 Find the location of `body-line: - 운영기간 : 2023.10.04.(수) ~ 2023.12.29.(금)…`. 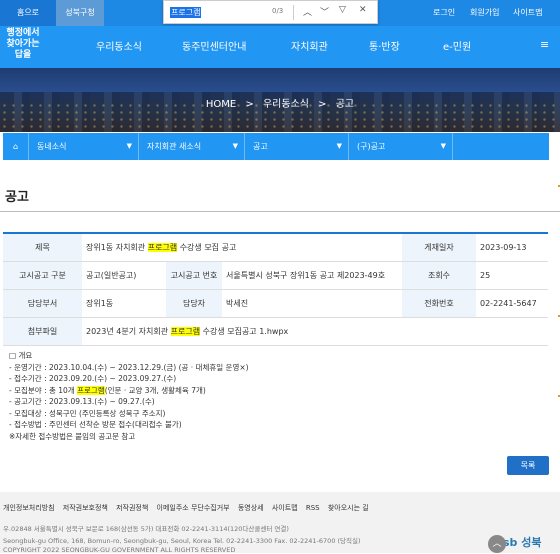

body-line: - 운영기간 : 2023.10.04.(수) ~ 2023.12.29.(금)… is located at coordinates (129, 367).